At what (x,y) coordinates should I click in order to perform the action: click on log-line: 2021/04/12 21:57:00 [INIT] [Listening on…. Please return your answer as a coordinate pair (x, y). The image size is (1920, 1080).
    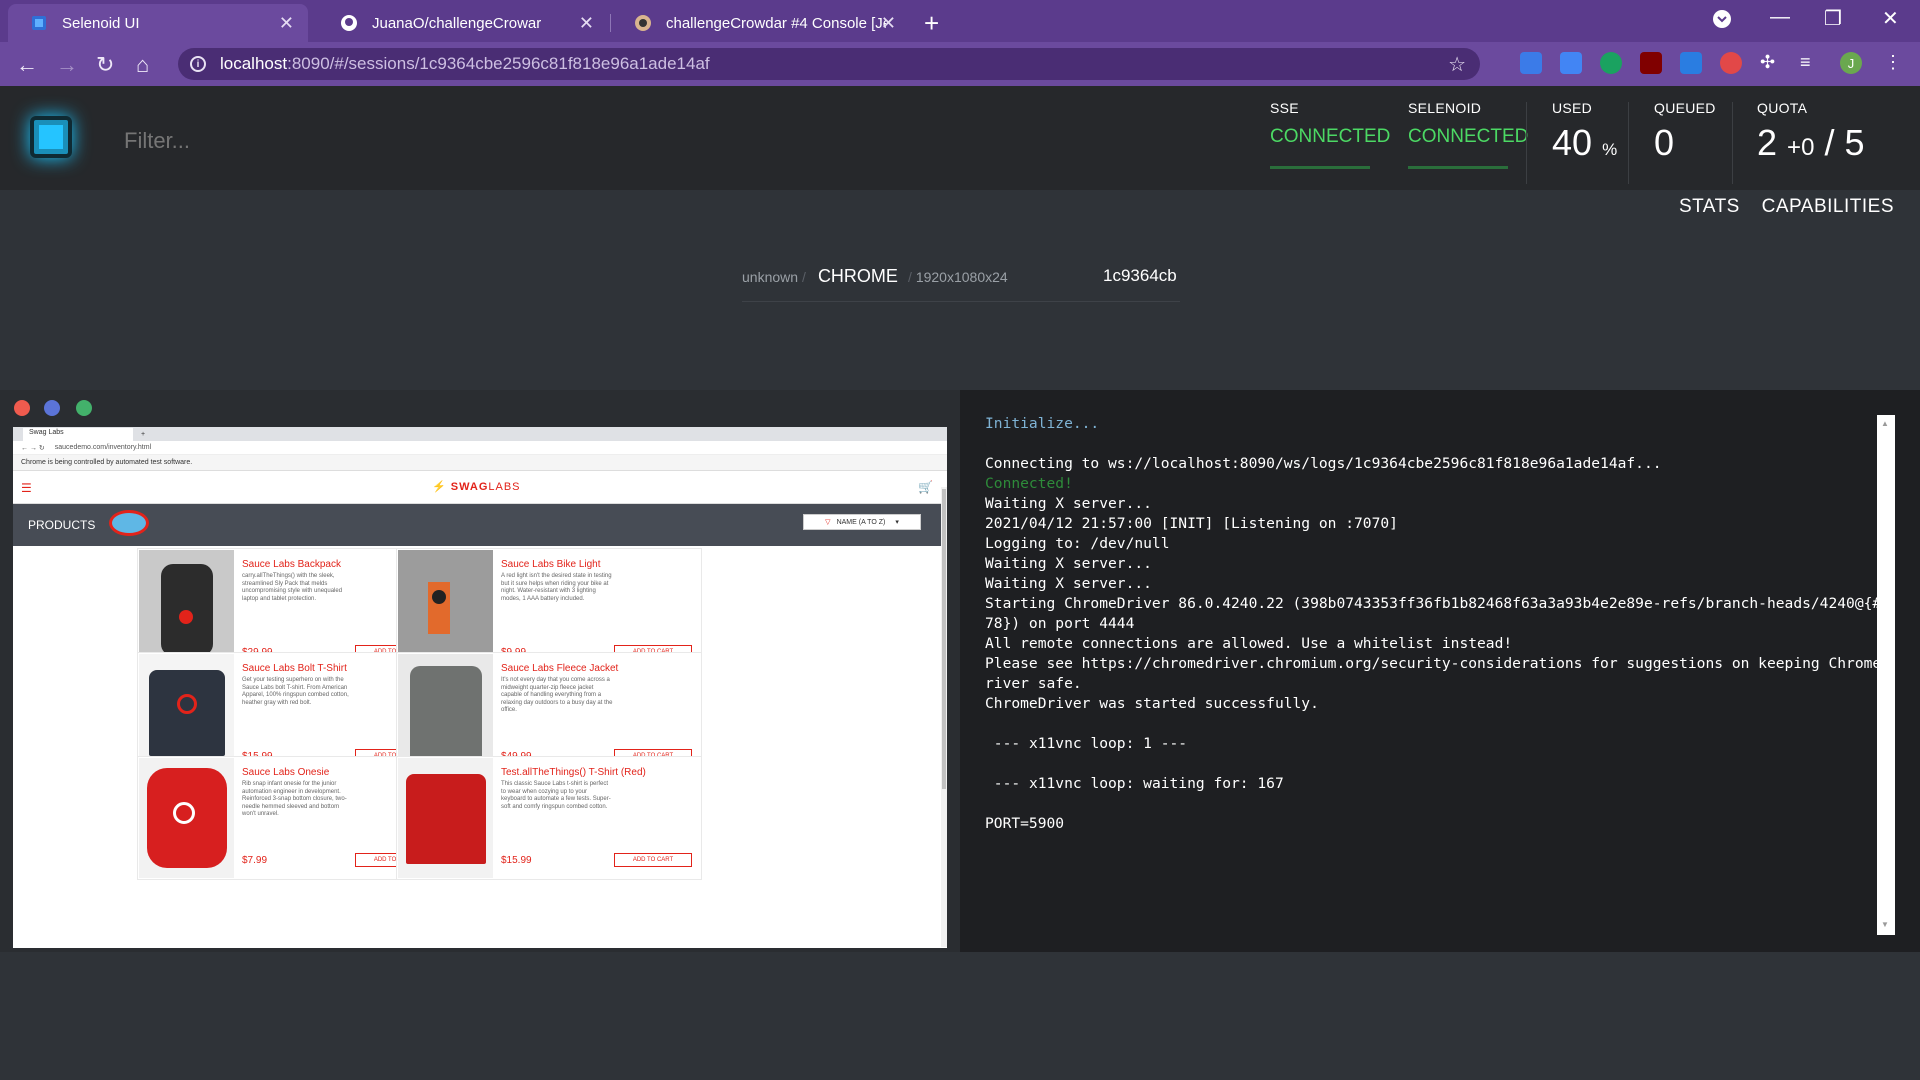
    Looking at the image, I should click on (1191, 523).